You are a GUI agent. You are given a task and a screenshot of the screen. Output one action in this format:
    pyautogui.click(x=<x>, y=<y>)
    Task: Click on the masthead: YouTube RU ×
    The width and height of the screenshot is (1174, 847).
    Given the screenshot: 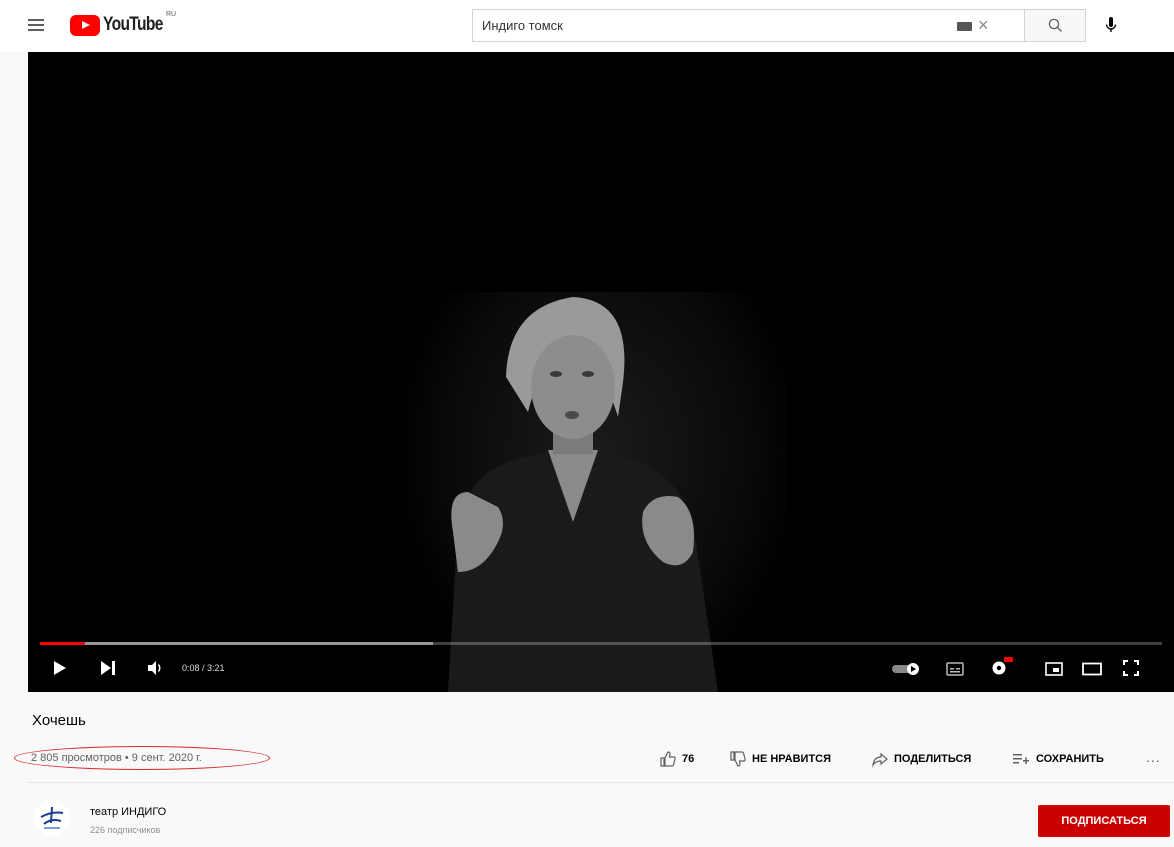 What is the action you would take?
    pyautogui.click(x=587, y=26)
    